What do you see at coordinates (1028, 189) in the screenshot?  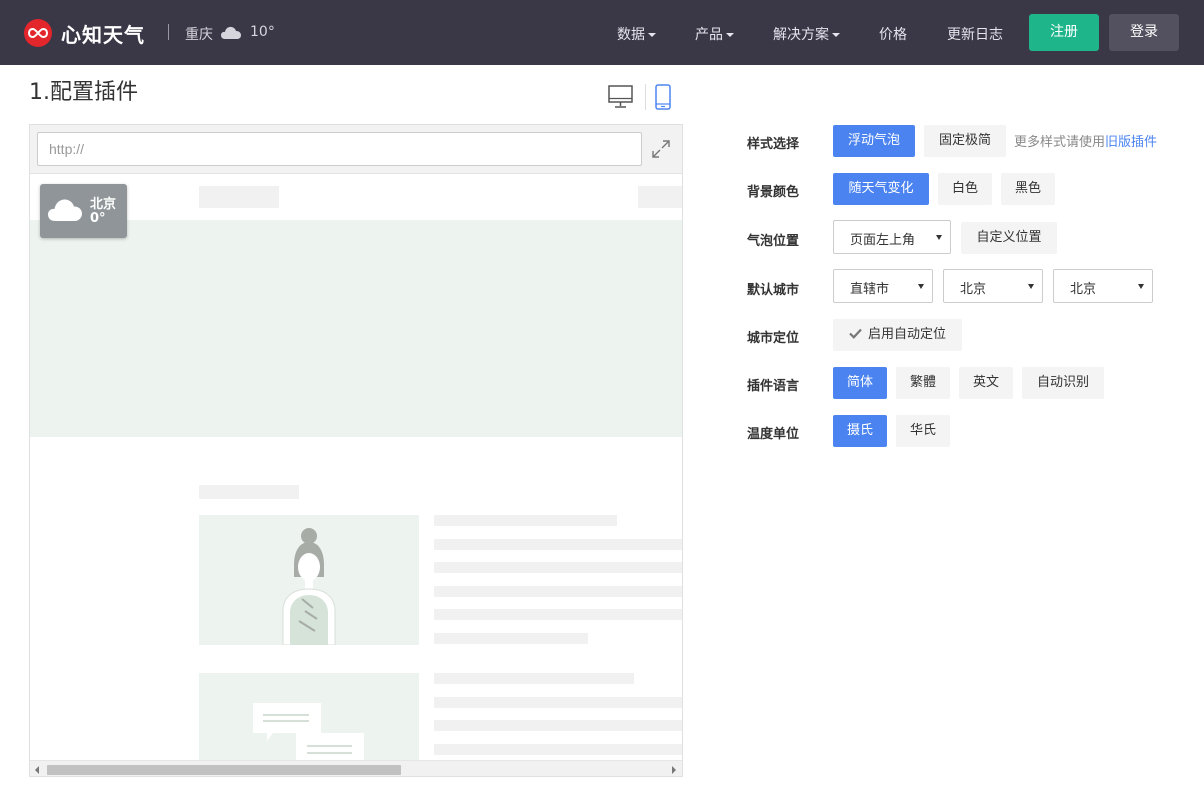 I see `bg-black-button: 黑色` at bounding box center [1028, 189].